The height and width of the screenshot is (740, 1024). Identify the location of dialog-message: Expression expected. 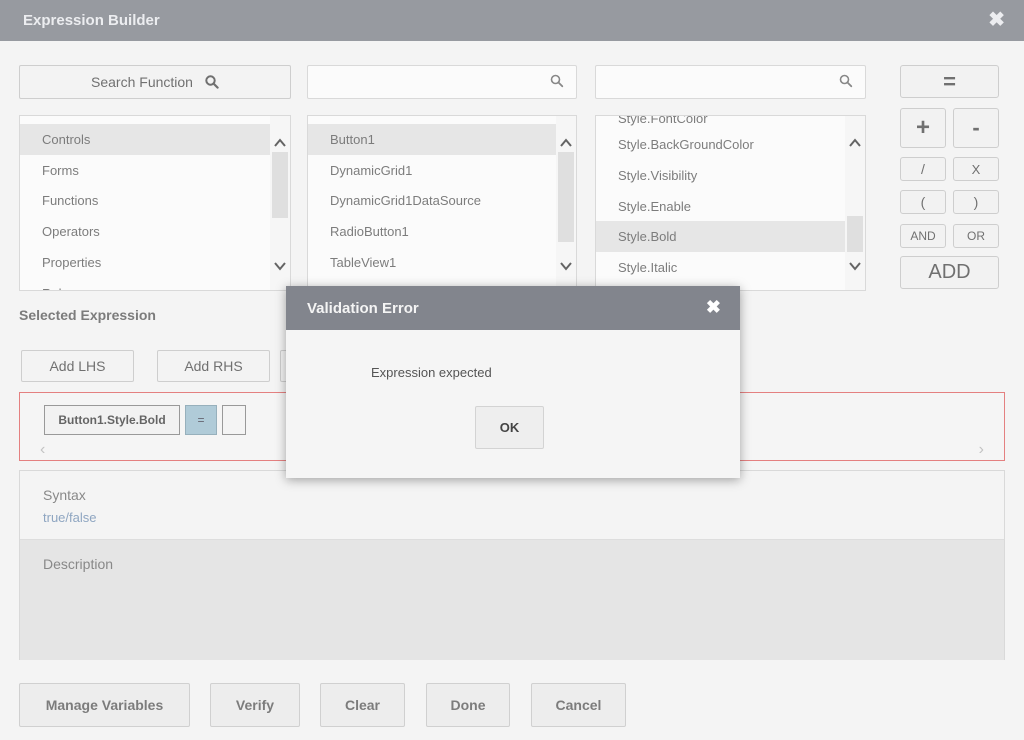
(431, 372).